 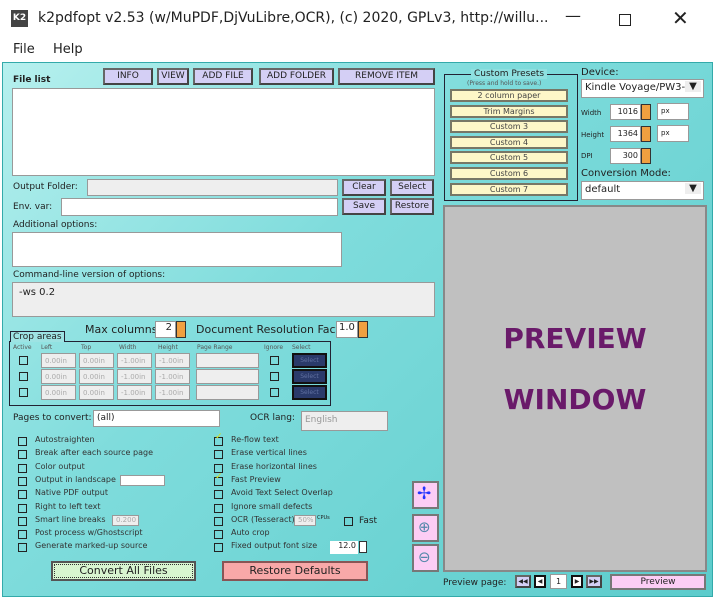 What do you see at coordinates (123, 571) in the screenshot?
I see `convert-all-files-button: Convert All Files` at bounding box center [123, 571].